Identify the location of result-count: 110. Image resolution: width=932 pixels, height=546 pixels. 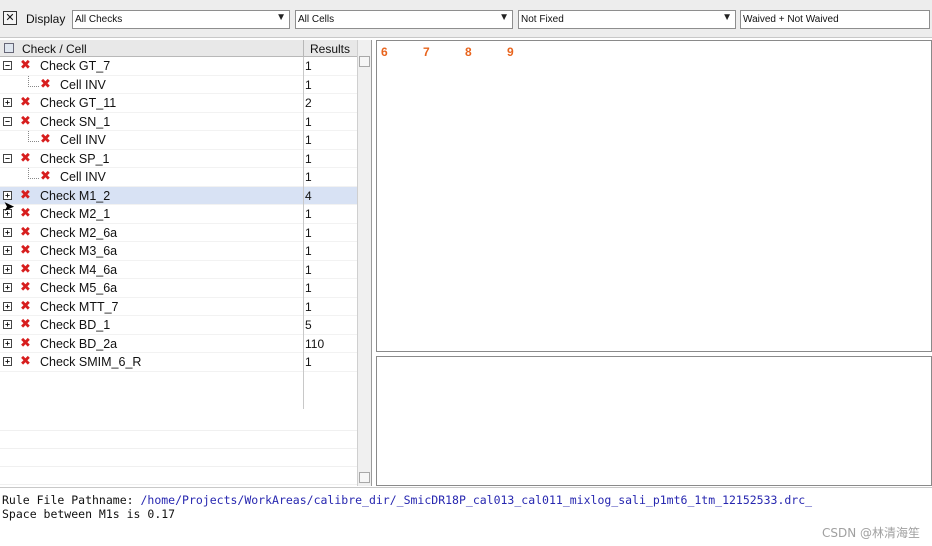
(315, 343).